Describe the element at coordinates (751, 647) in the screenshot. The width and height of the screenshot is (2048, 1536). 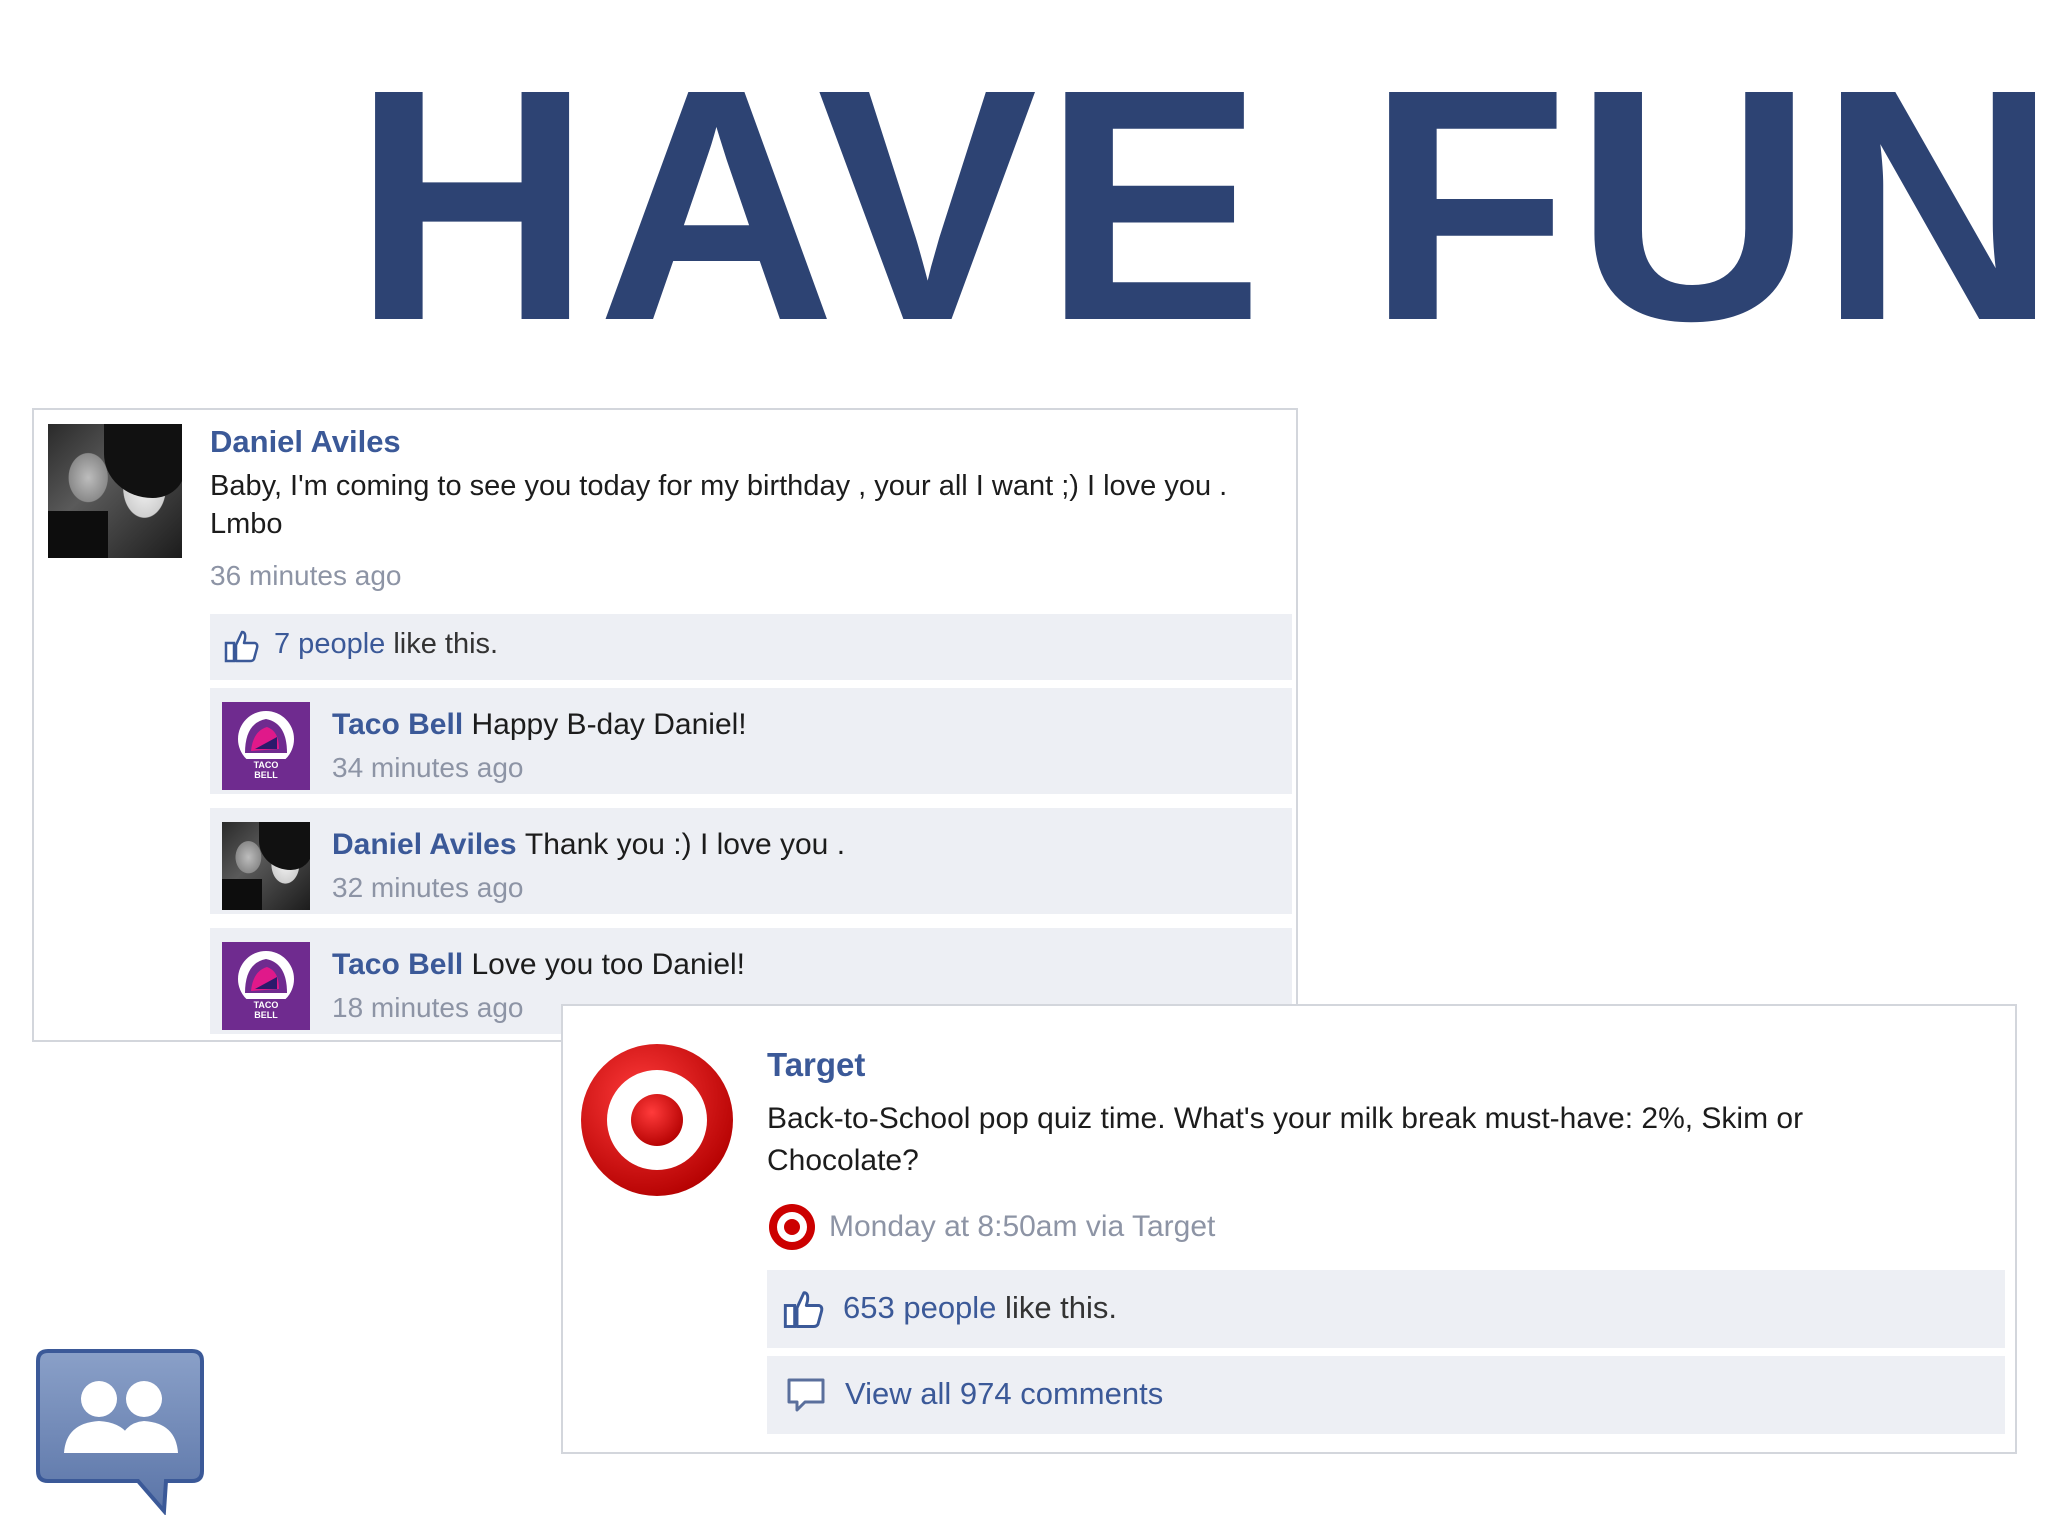
I see `likes-bar: 7 people like this.` at that location.